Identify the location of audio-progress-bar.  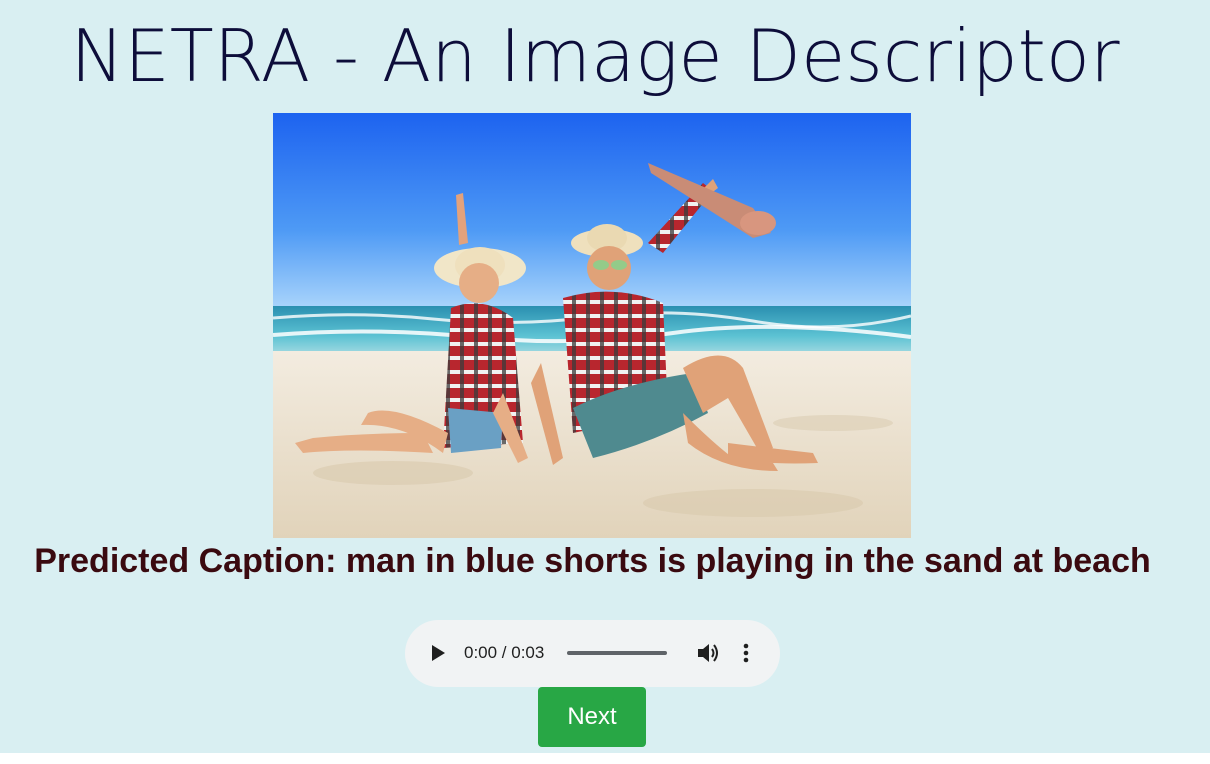
(617, 653).